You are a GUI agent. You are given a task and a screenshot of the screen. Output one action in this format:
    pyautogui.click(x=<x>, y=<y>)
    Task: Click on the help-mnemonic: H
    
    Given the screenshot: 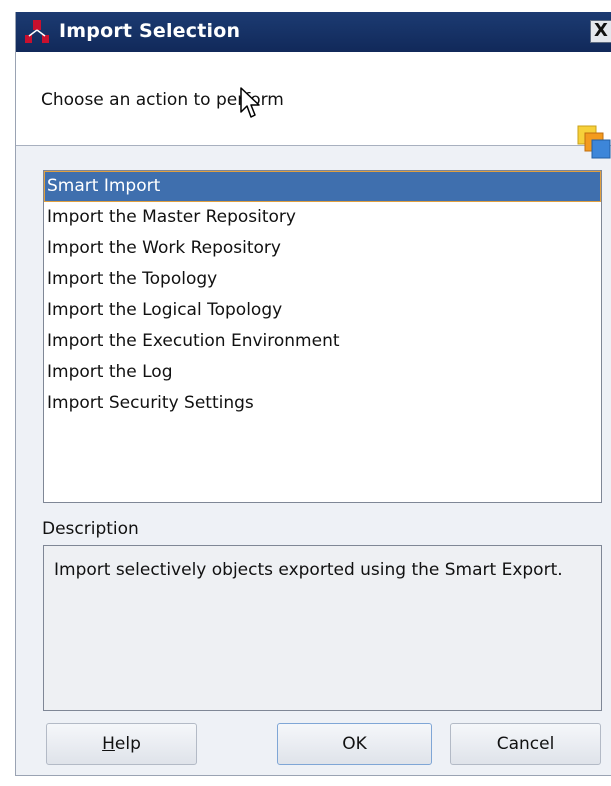 What is the action you would take?
    pyautogui.click(x=108, y=744)
    